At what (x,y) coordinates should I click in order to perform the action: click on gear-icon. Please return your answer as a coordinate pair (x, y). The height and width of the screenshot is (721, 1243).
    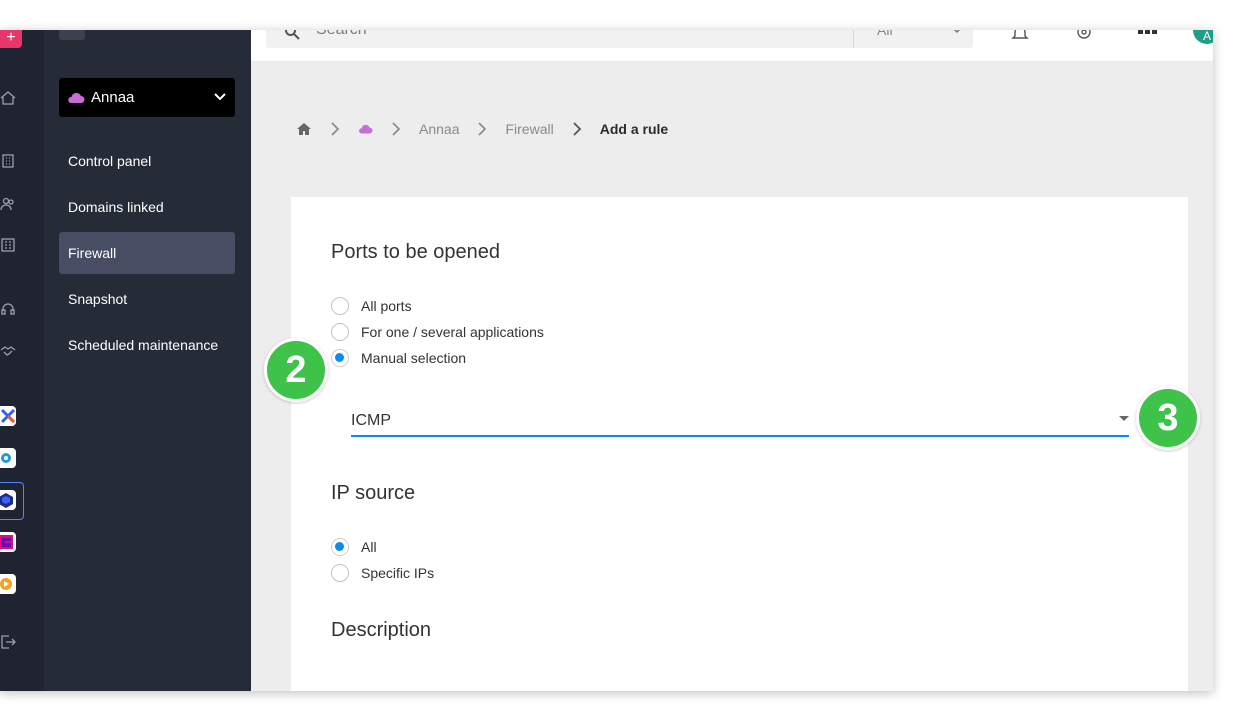
    Looking at the image, I should click on (1084, 36).